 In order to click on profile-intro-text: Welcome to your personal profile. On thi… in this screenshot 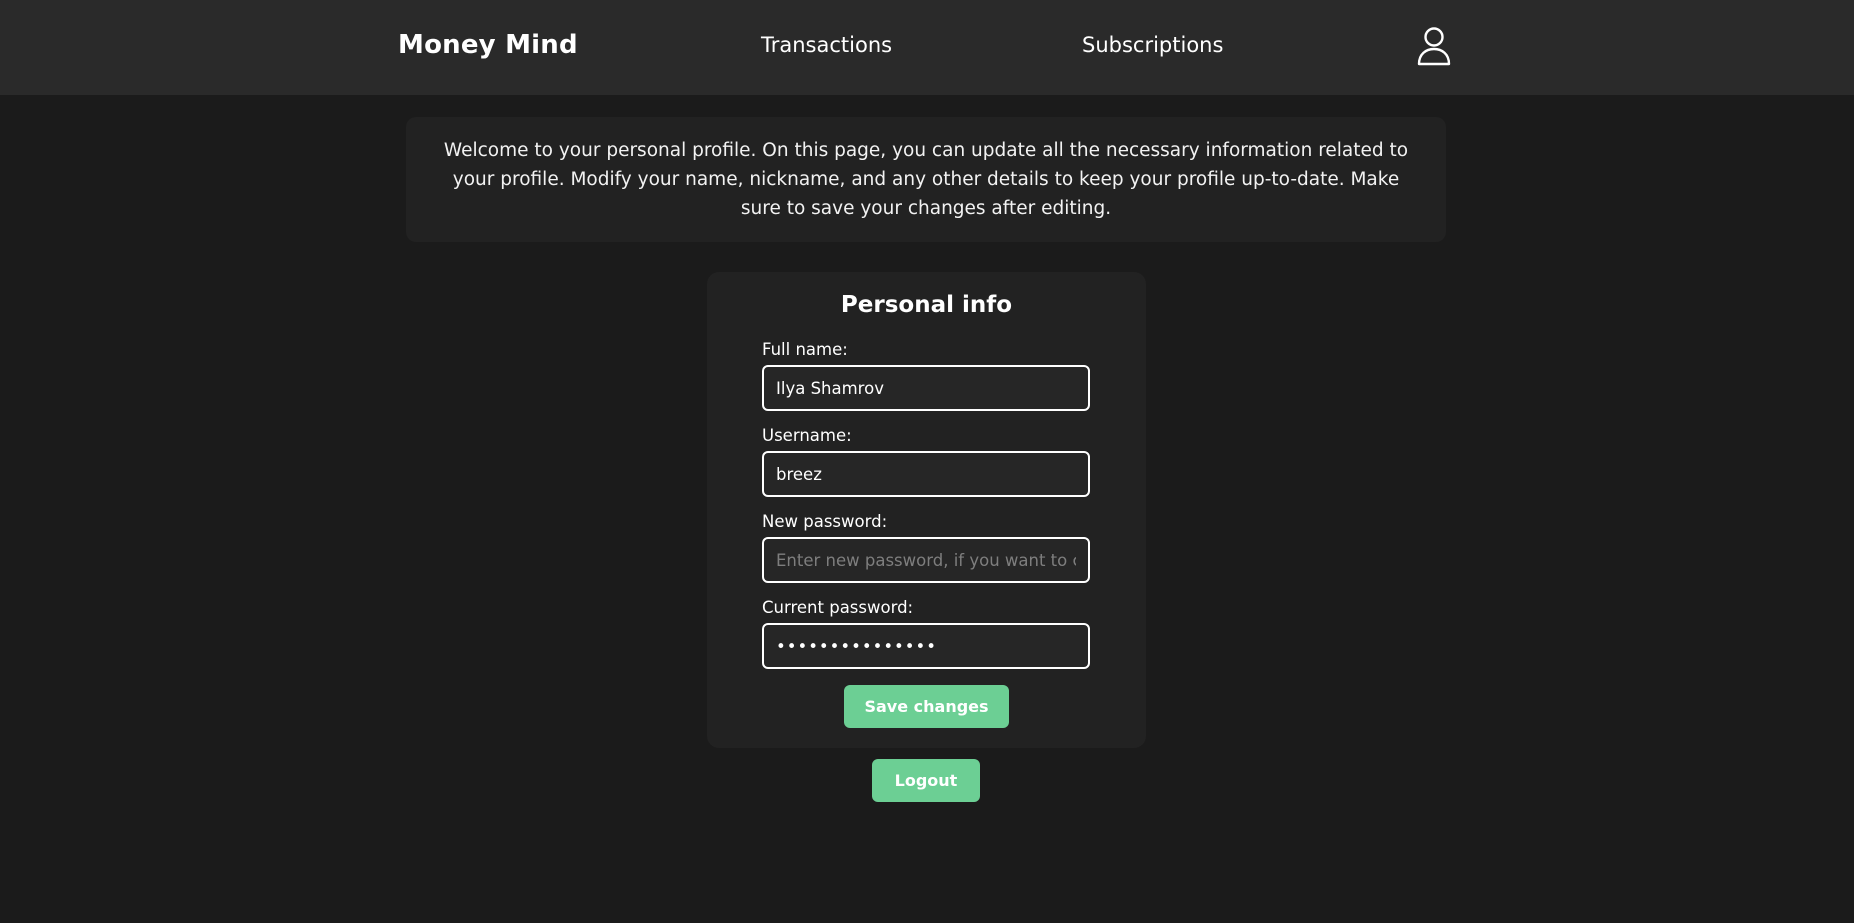, I will do `click(926, 179)`.